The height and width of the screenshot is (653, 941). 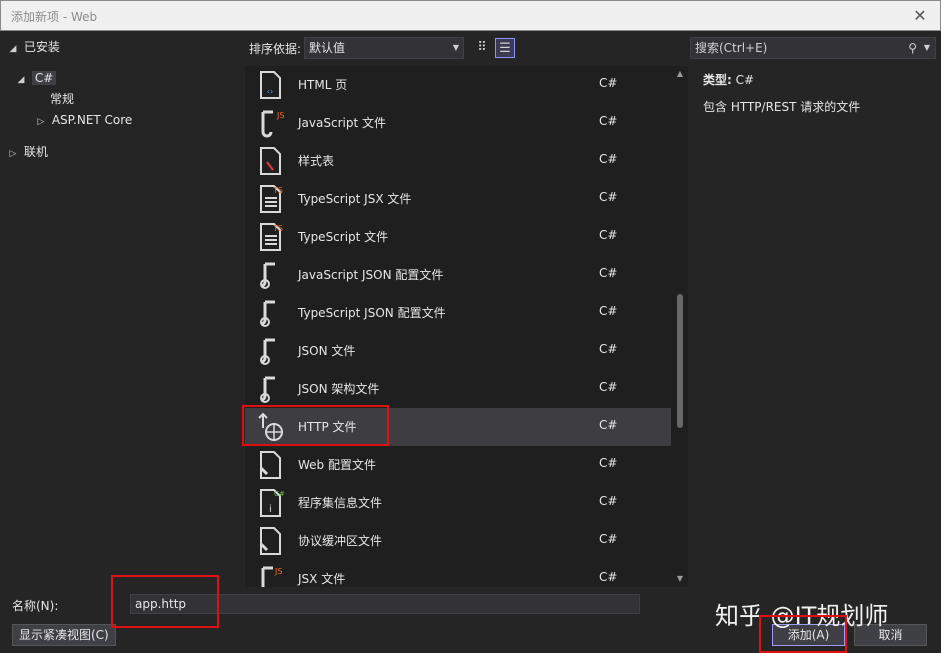 What do you see at coordinates (270, 509) in the screenshot?
I see `svg-text: i` at bounding box center [270, 509].